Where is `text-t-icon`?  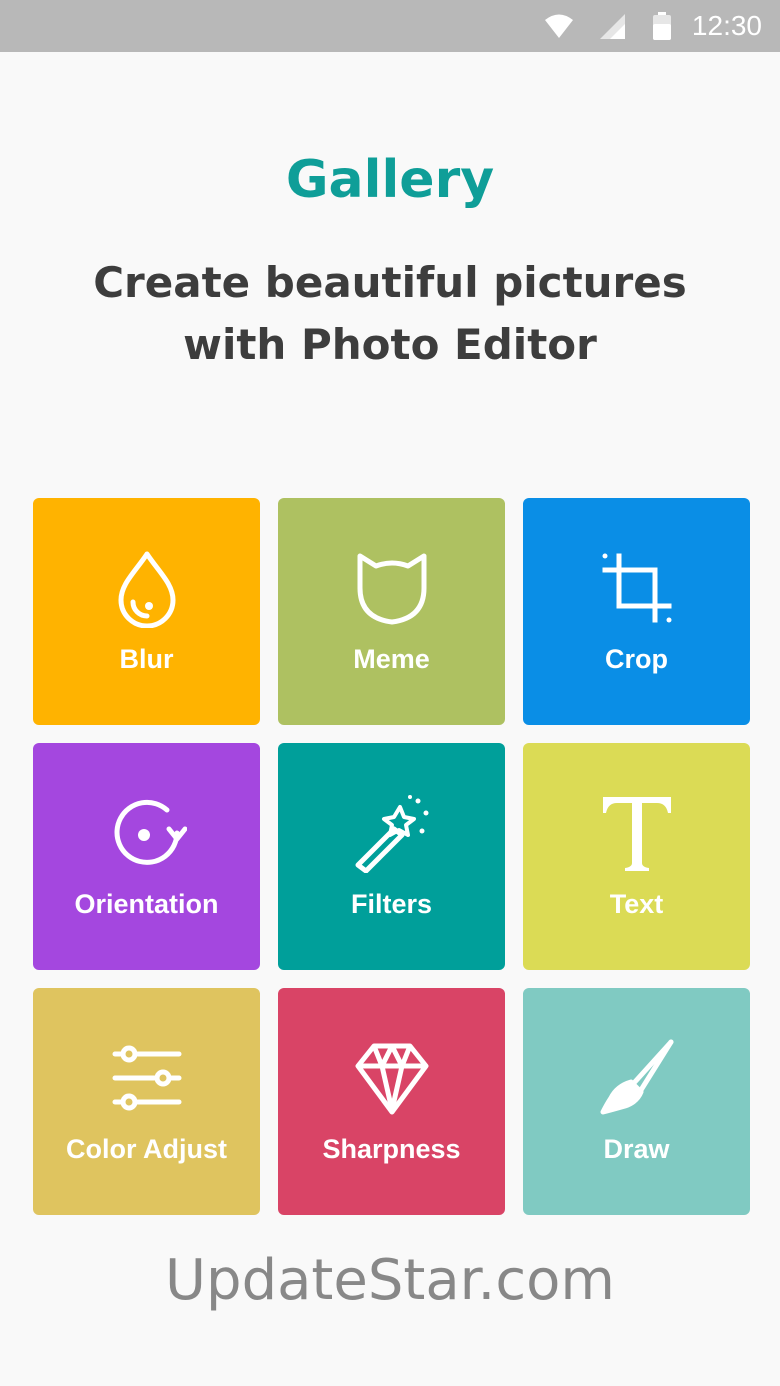 text-t-icon is located at coordinates (636, 834).